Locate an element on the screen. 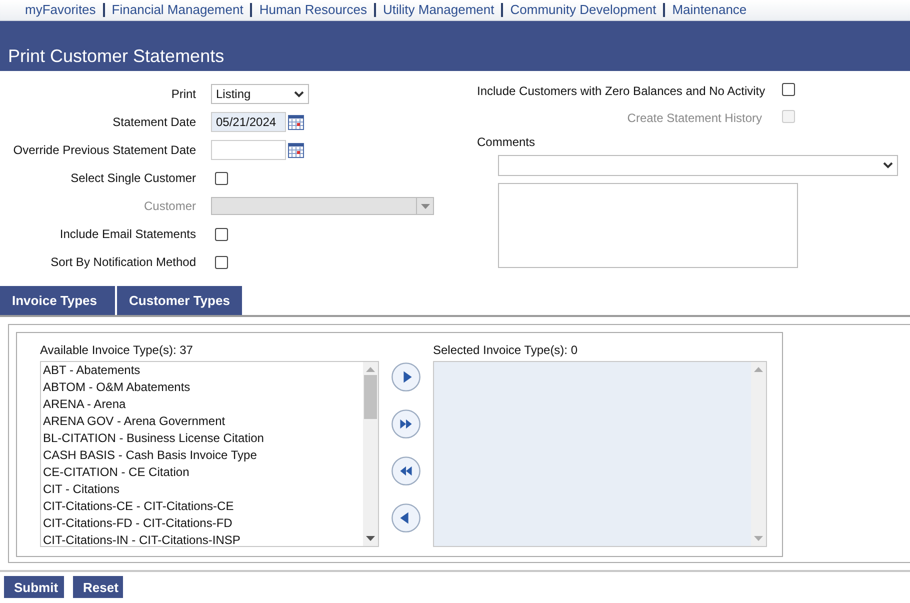 Image resolution: width=910 pixels, height=603 pixels. tab: Invoice Types is located at coordinates (57, 300).